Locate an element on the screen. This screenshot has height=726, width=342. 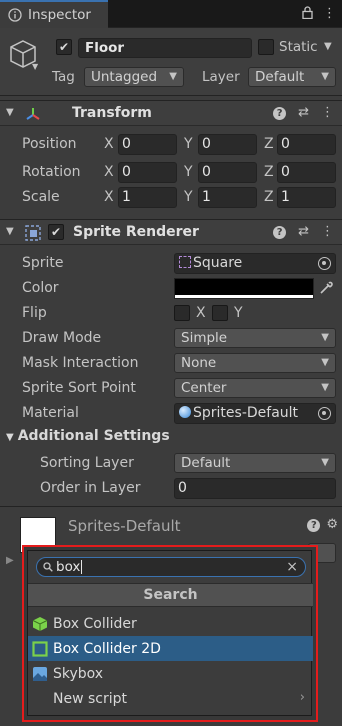
sort-point-dropdown: Center ▼ is located at coordinates (255, 388).